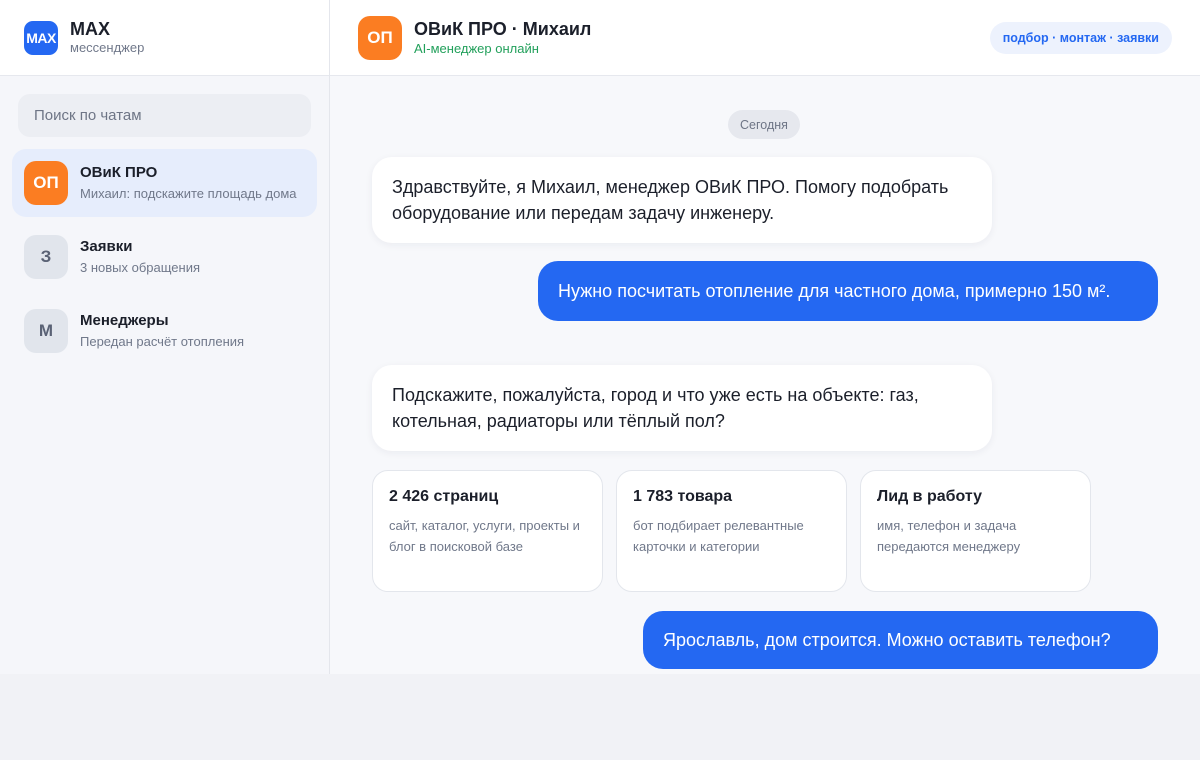  I want to click on chat-item-managers: М Менеджеры Передан расчёт отопления, so click(164, 331).